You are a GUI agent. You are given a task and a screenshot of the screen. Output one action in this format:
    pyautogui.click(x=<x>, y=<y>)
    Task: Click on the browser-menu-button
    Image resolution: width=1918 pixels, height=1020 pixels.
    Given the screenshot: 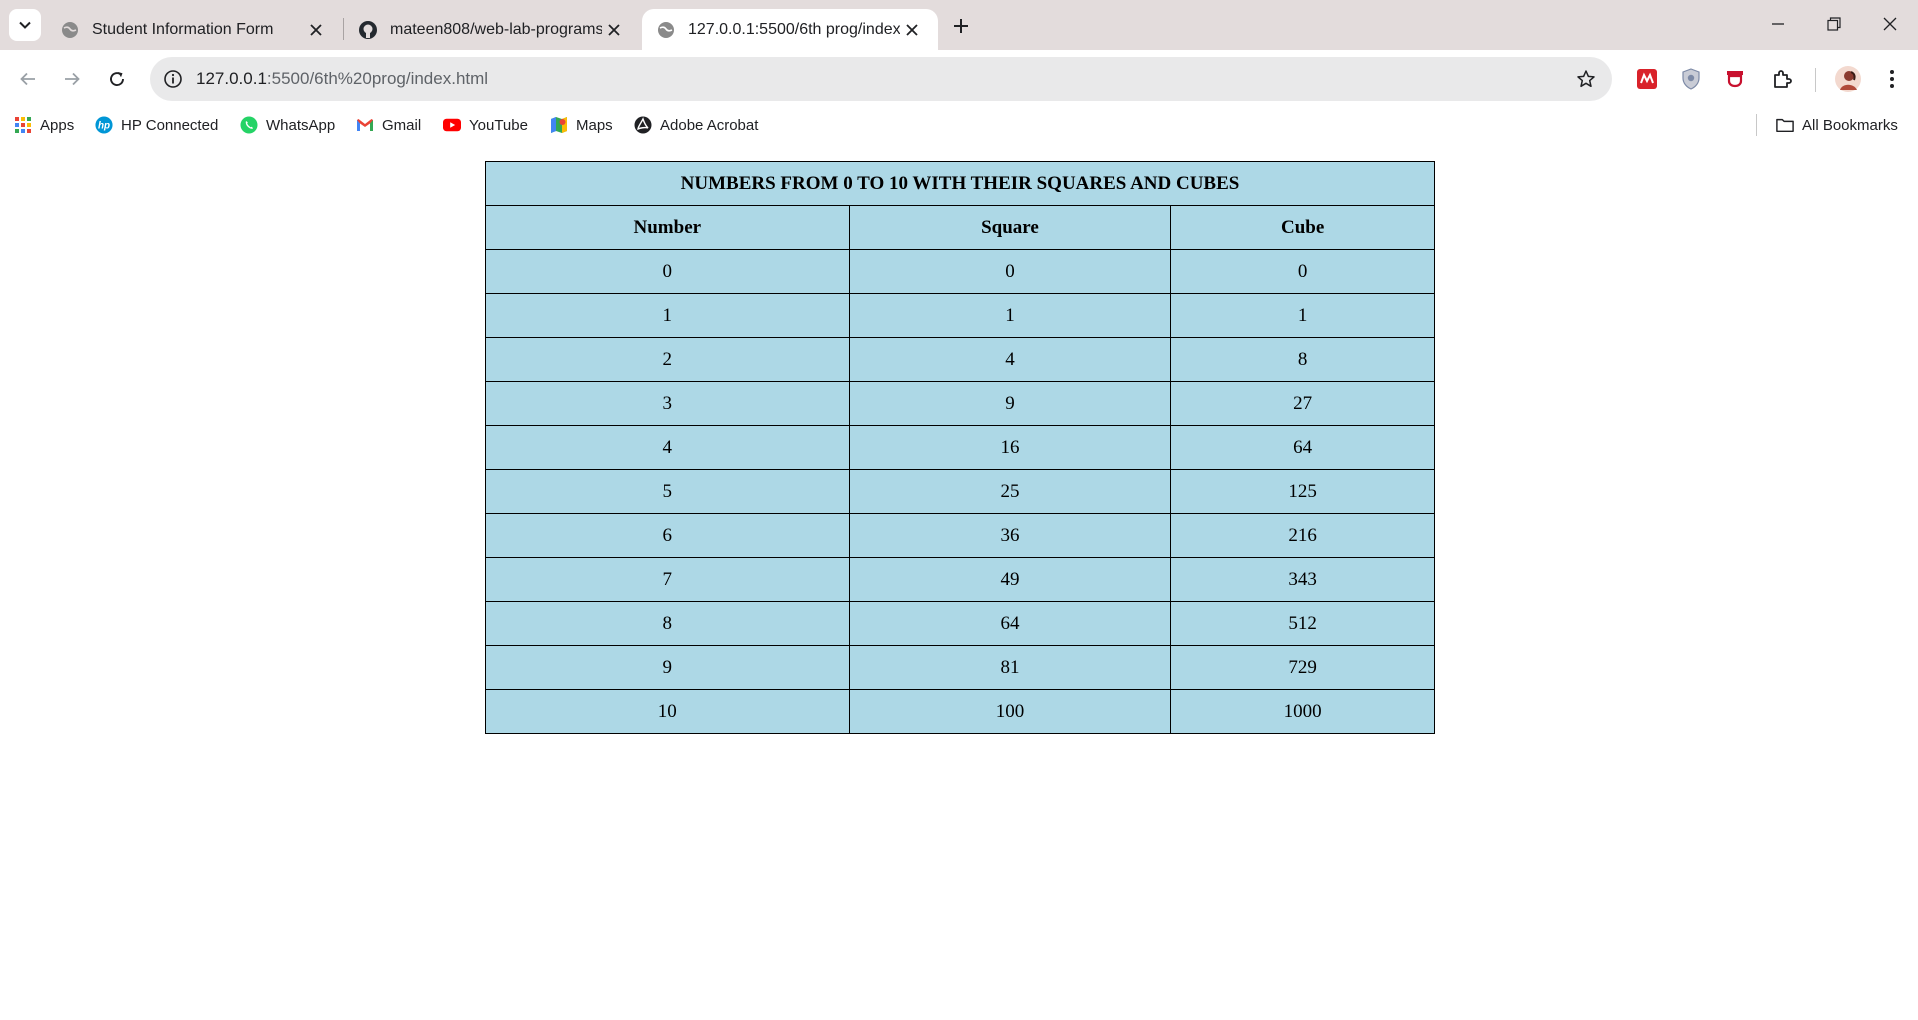 What is the action you would take?
    pyautogui.click(x=1892, y=79)
    